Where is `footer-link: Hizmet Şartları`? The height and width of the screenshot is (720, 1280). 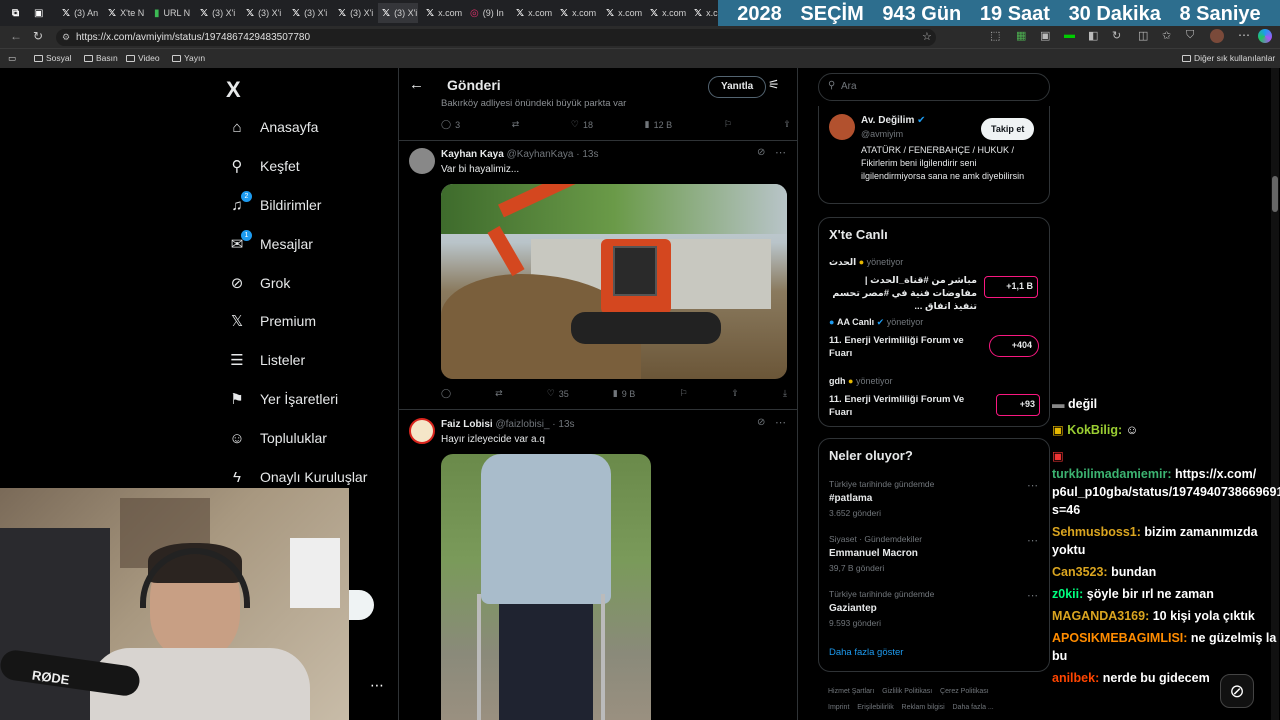
footer-link: Hizmet Şartları is located at coordinates (851, 691).